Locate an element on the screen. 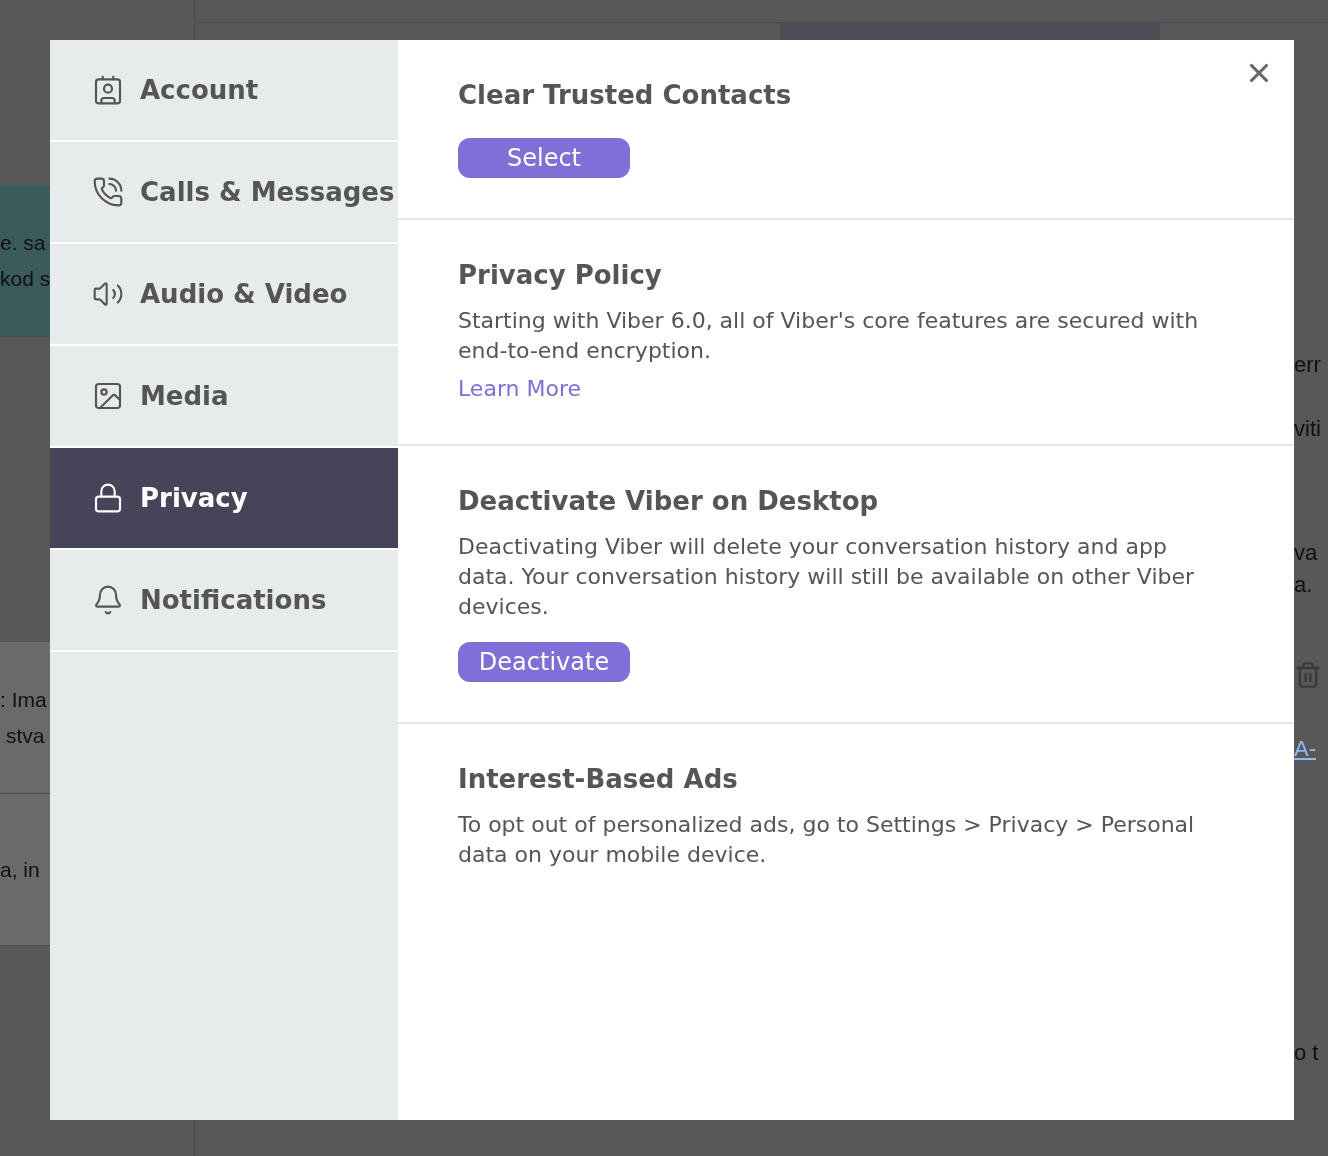 Image resolution: width=1328 pixels, height=1156 pixels. bell-icon is located at coordinates (108, 600).